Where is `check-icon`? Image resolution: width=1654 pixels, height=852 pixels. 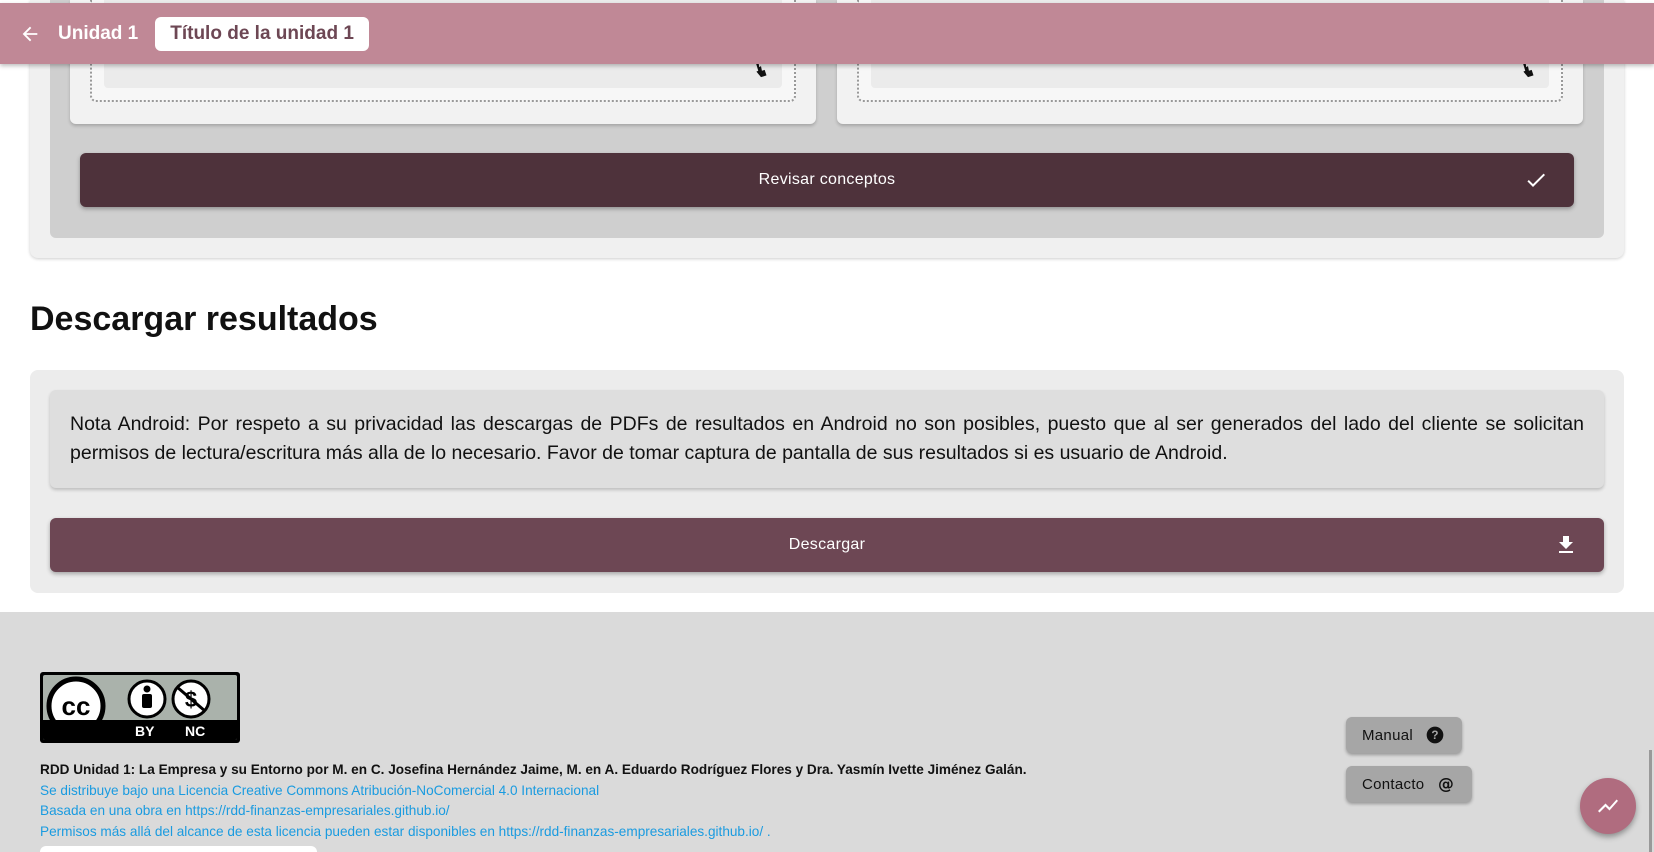
check-icon is located at coordinates (1536, 180).